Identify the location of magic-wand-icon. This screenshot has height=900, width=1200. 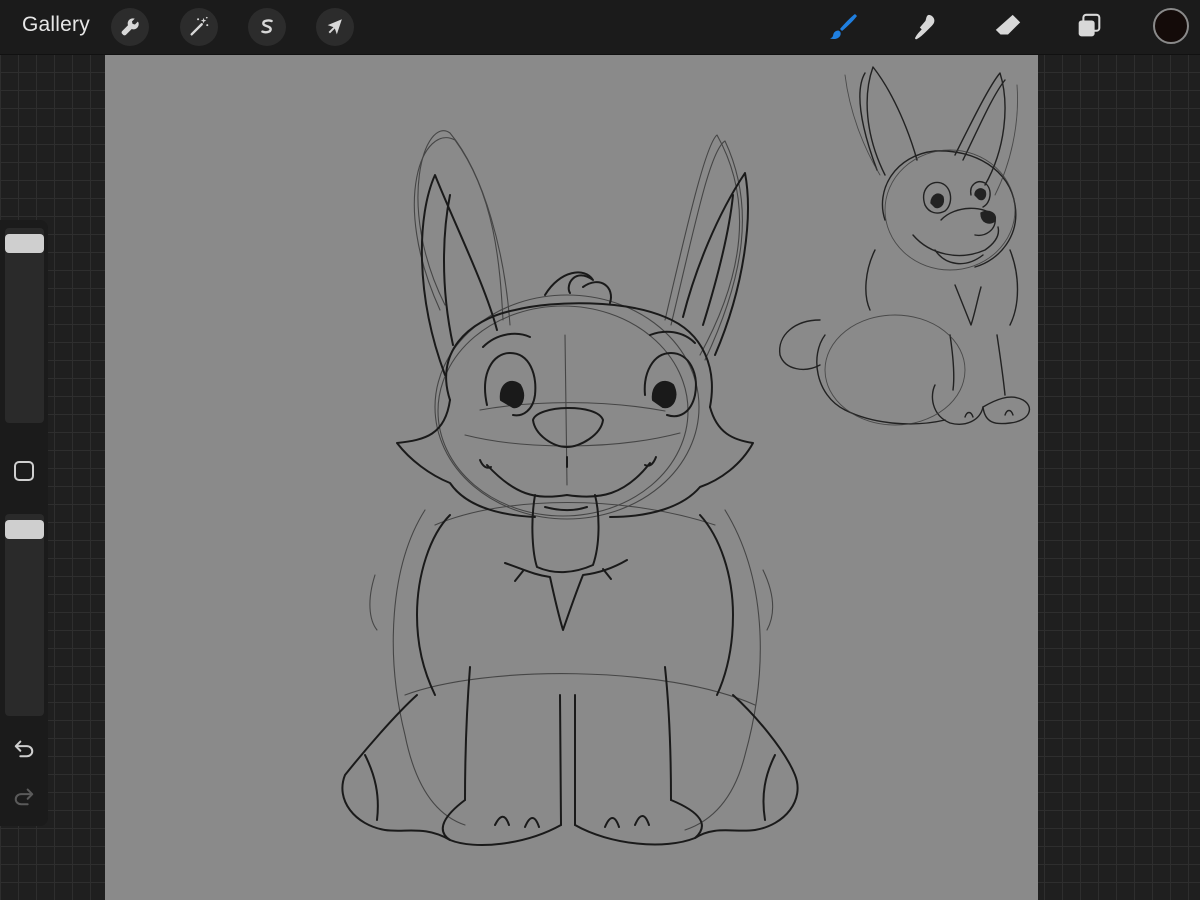
(199, 26).